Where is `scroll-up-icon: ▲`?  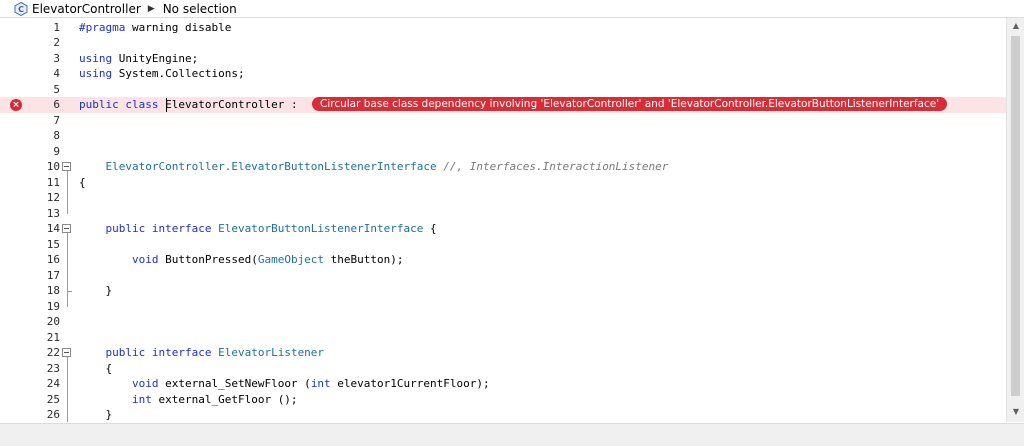 scroll-up-icon: ▲ is located at coordinates (1015, 26).